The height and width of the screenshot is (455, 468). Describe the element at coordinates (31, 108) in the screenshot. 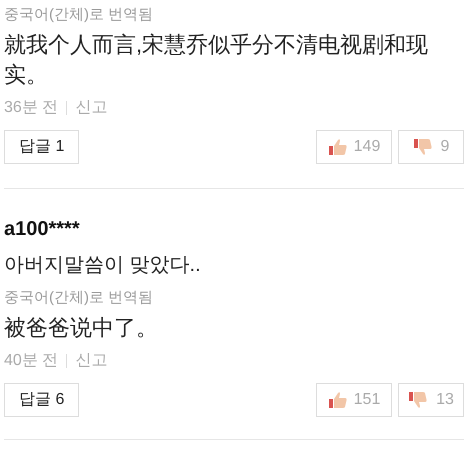

I see `timestamp: 36분 전` at that location.